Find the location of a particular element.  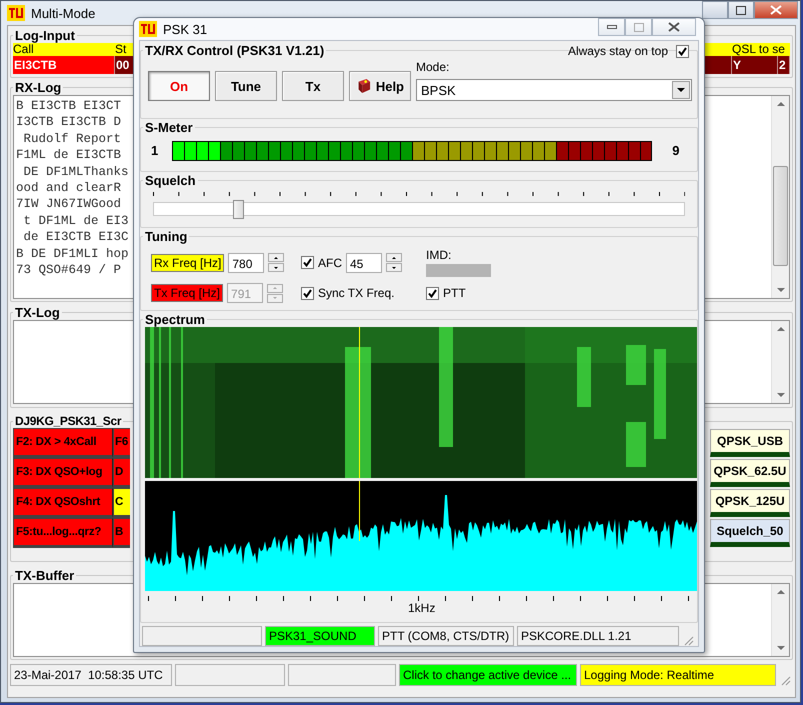

imd-indicator is located at coordinates (458, 271).